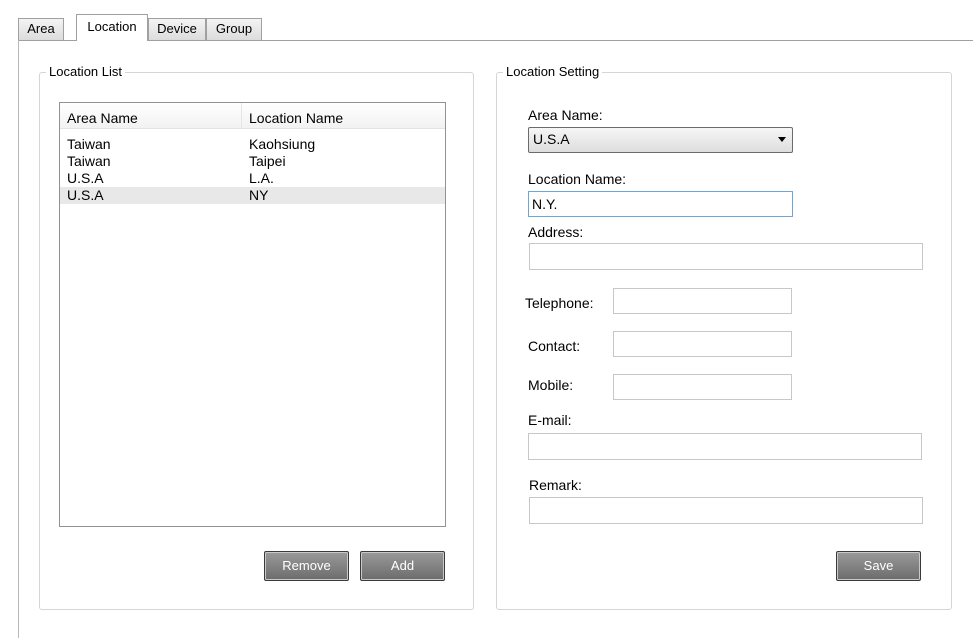 This screenshot has height=638, width=973. What do you see at coordinates (495, 40) in the screenshot?
I see `tab-strip-baseline` at bounding box center [495, 40].